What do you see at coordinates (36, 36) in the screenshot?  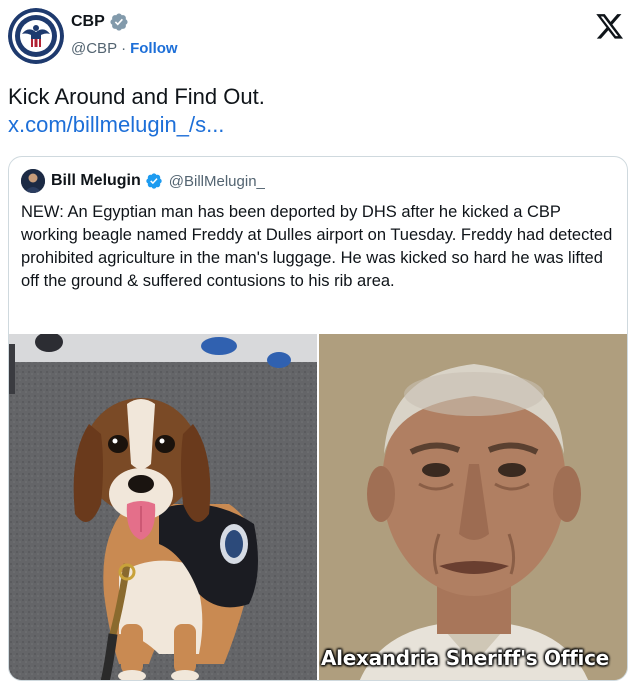 I see `cbp-seal-avatar-icon` at bounding box center [36, 36].